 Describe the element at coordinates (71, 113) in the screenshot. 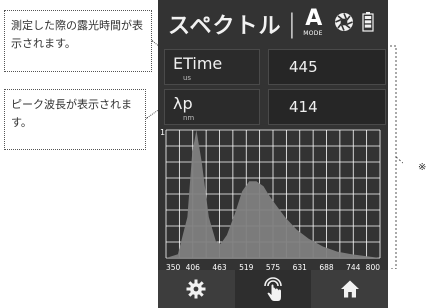

I see `peak-wavelength-callout-text: ピーク波長が表示されます。` at that location.